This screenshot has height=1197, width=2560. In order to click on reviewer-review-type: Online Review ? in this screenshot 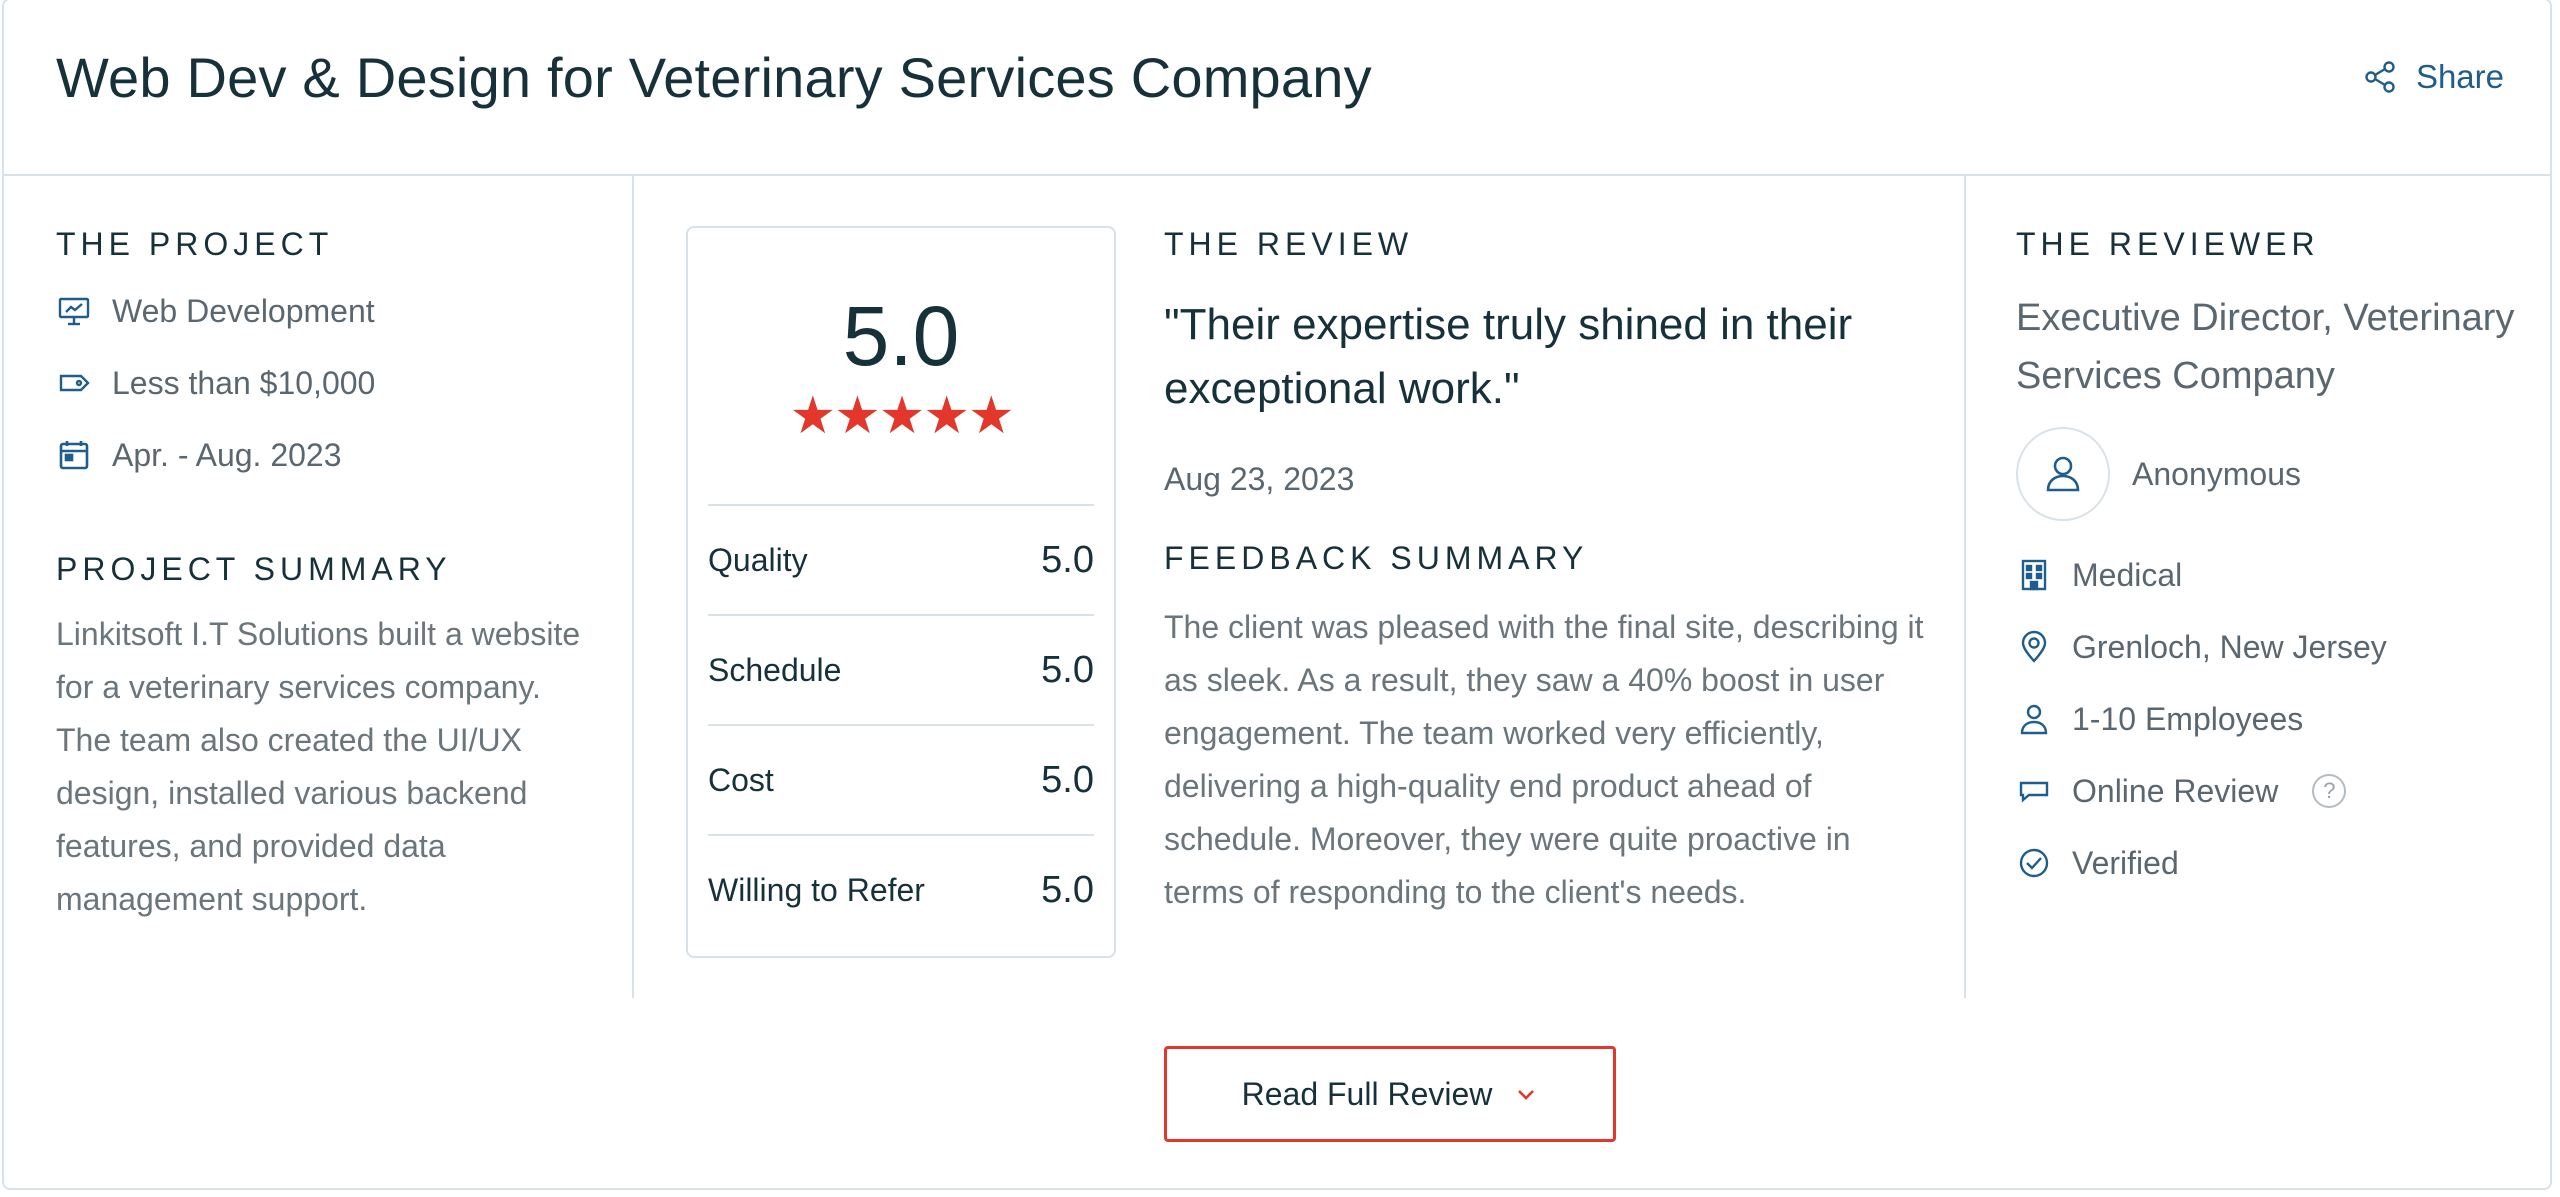, I will do `click(2276, 791)`.